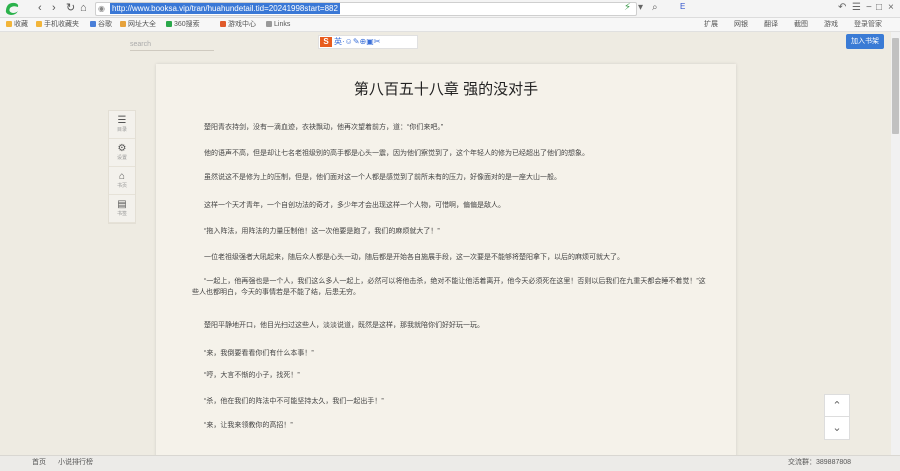 This screenshot has width=900, height=471. I want to click on bookmark-icon: ▤, so click(122, 204).